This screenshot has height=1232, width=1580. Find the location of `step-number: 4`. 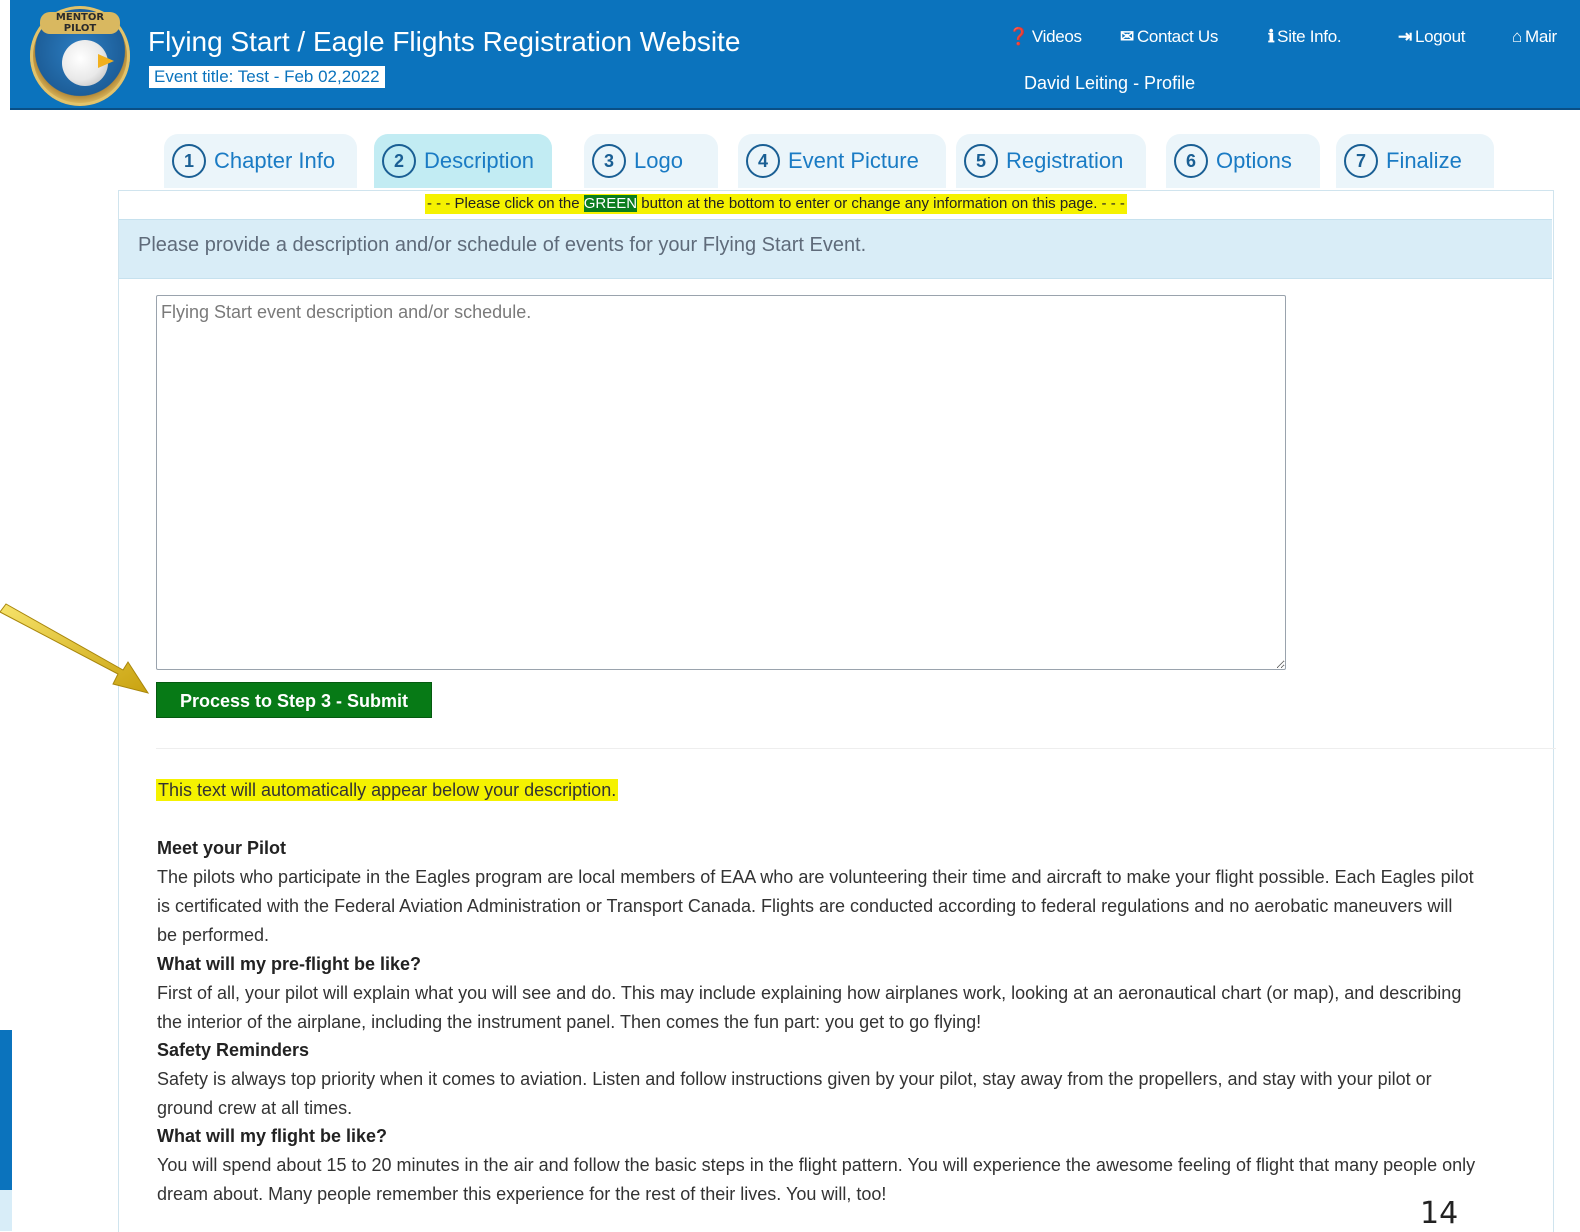

step-number: 4 is located at coordinates (763, 161).